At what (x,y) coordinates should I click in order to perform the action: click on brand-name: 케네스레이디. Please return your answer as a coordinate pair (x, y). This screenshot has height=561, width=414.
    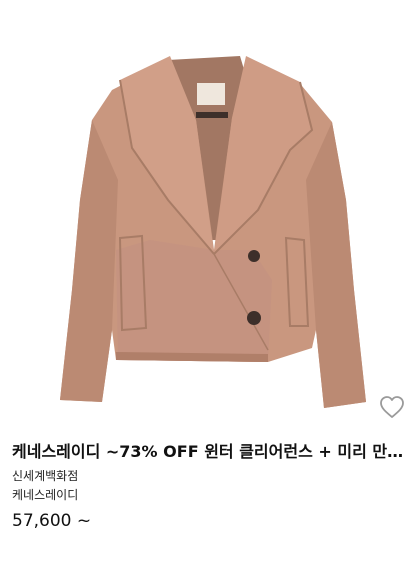
    Looking at the image, I should click on (45, 495).